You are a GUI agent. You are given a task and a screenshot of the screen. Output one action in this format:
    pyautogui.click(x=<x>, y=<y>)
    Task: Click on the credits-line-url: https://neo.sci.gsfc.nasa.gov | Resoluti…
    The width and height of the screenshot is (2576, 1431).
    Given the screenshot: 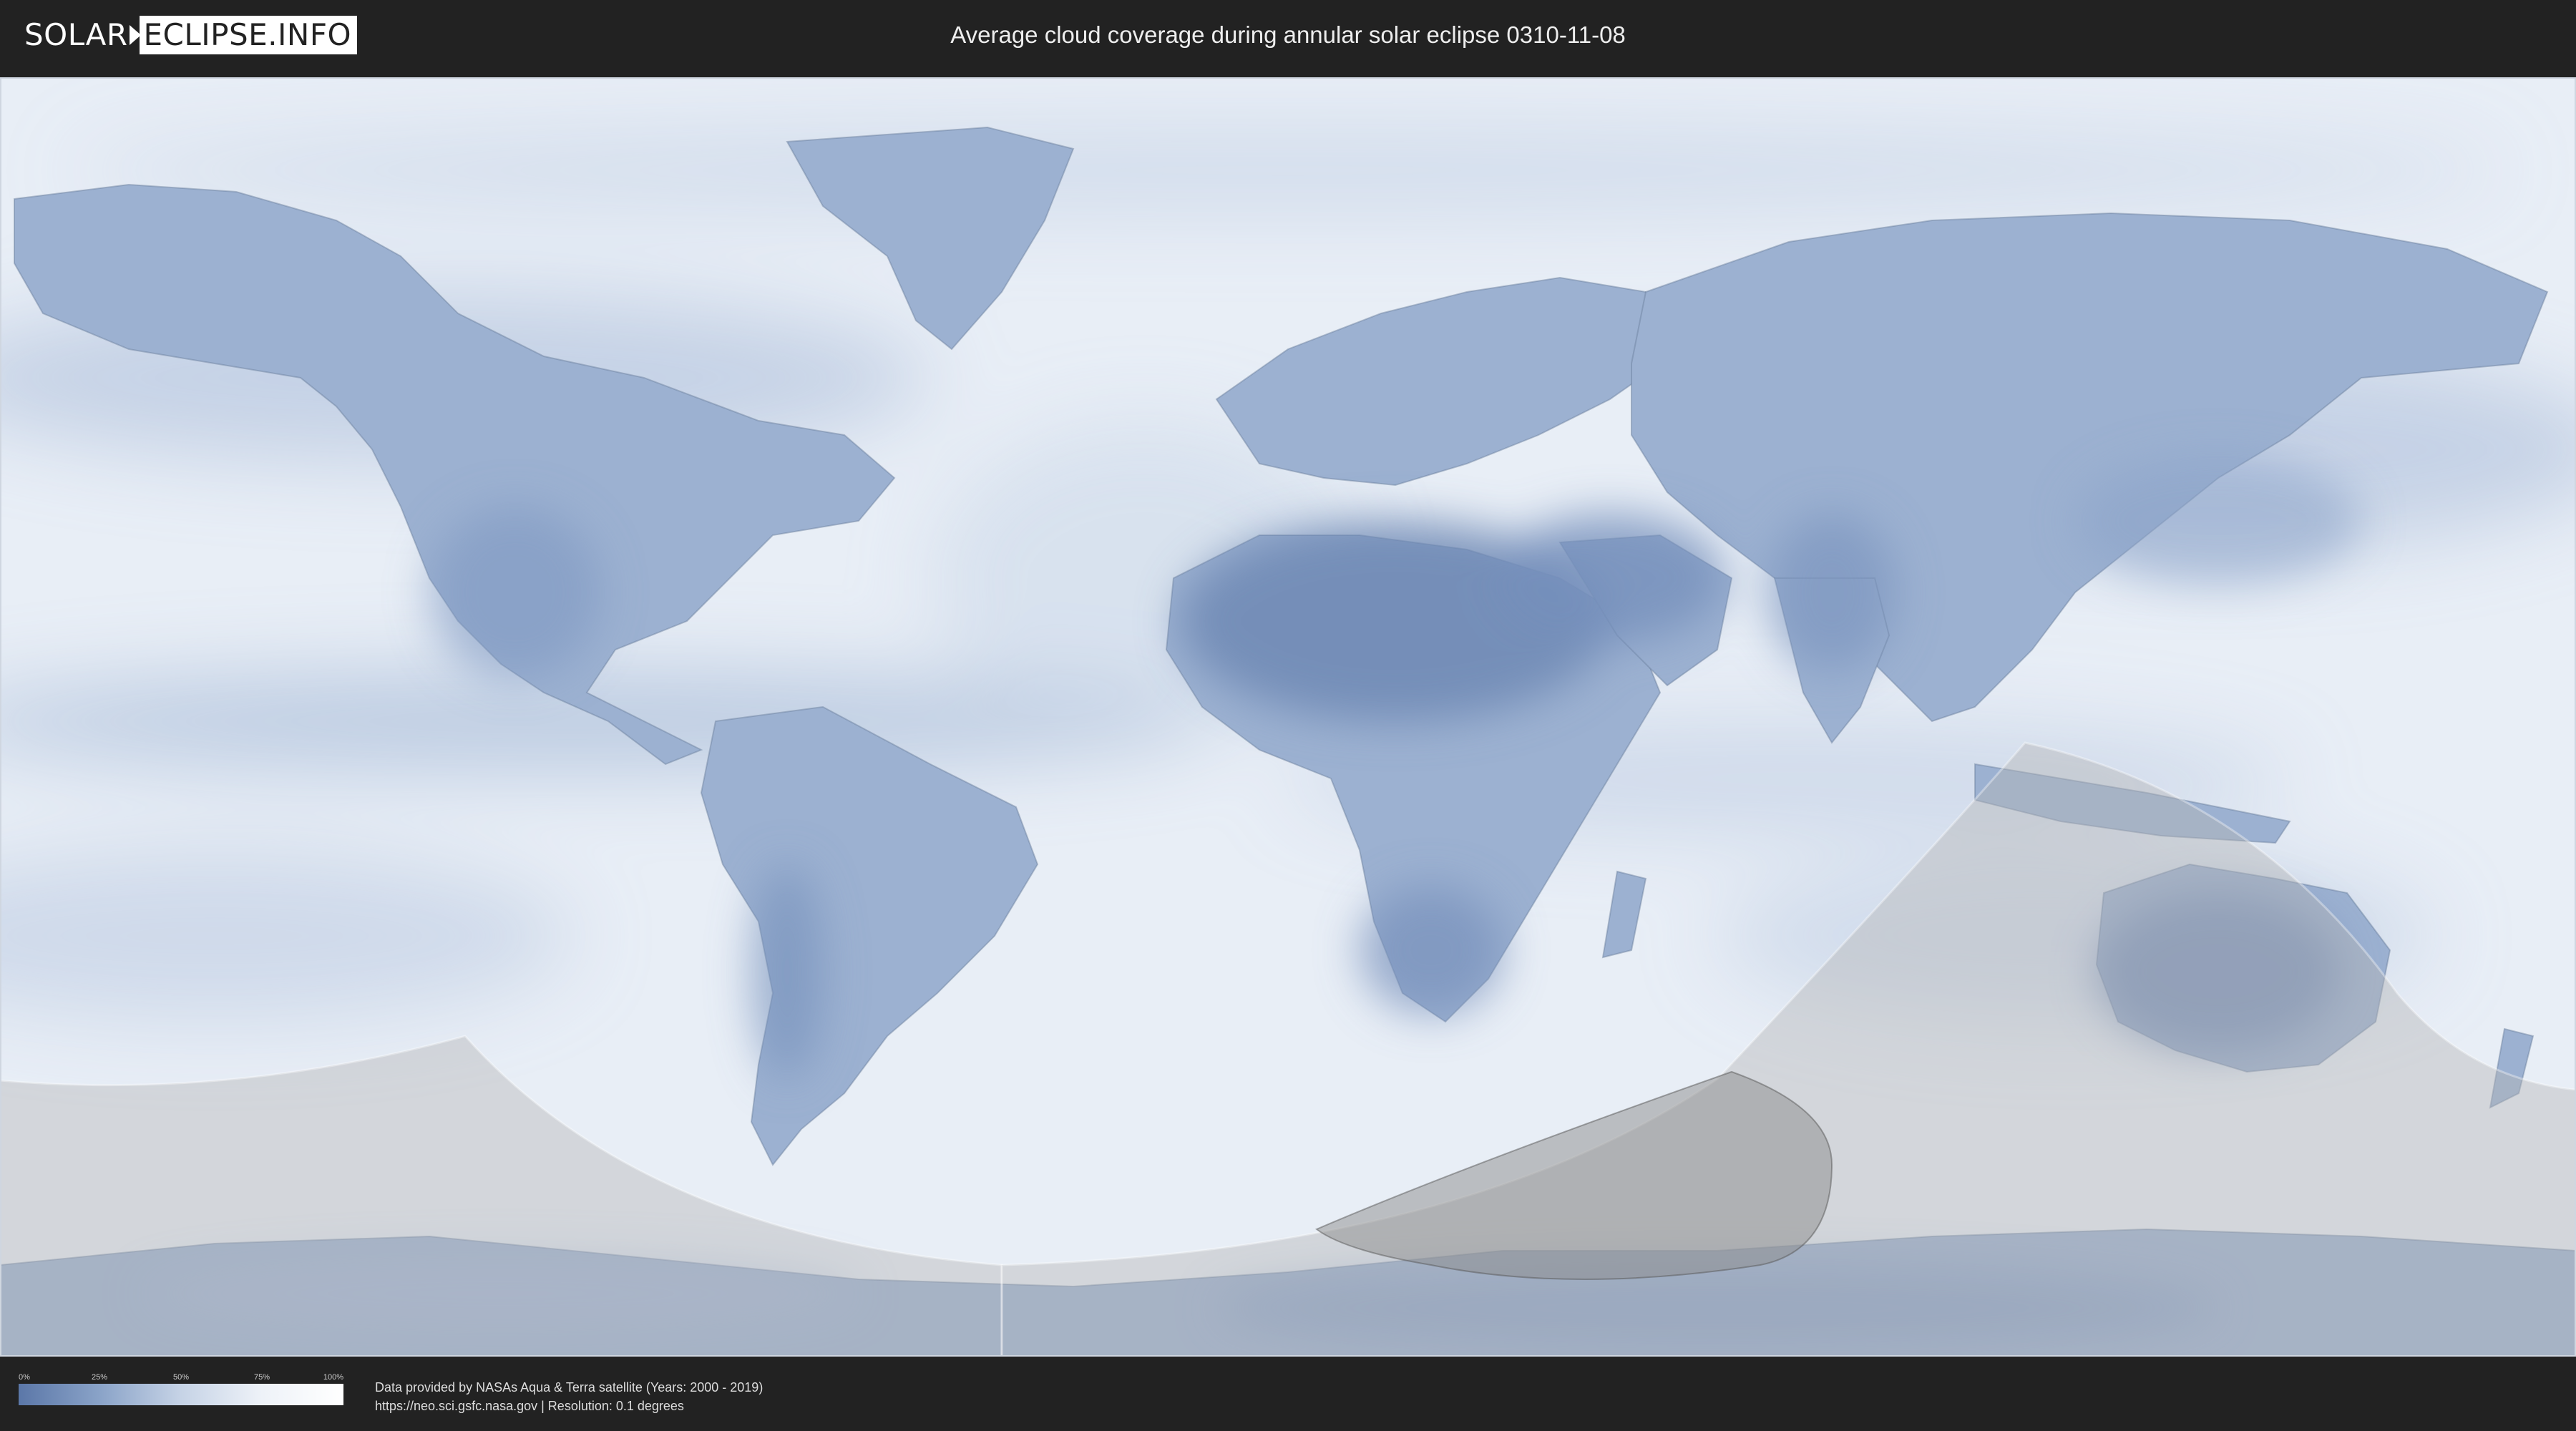 What is the action you would take?
    pyautogui.click(x=529, y=1406)
    